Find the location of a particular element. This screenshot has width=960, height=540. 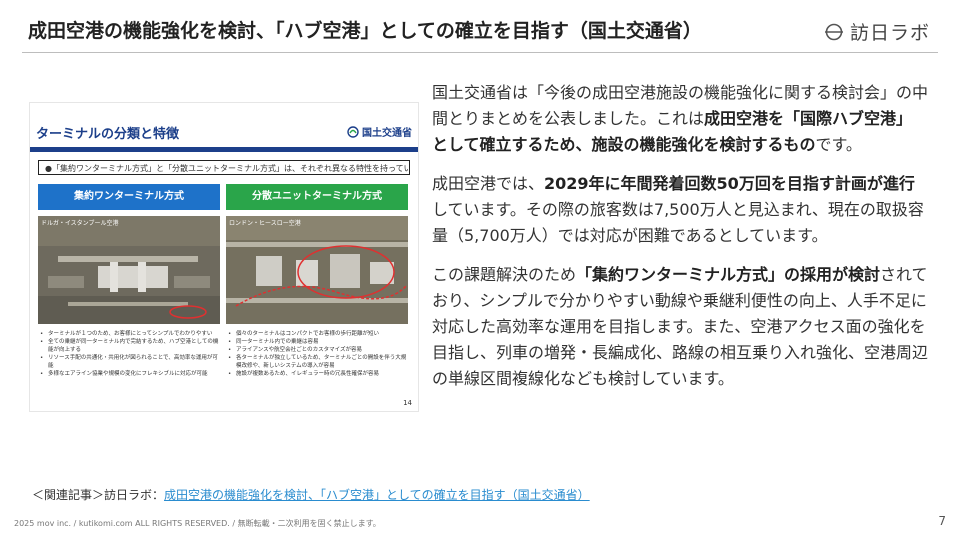

photo-caption: ロンドン・ヒースロー空港 is located at coordinates (265, 223).